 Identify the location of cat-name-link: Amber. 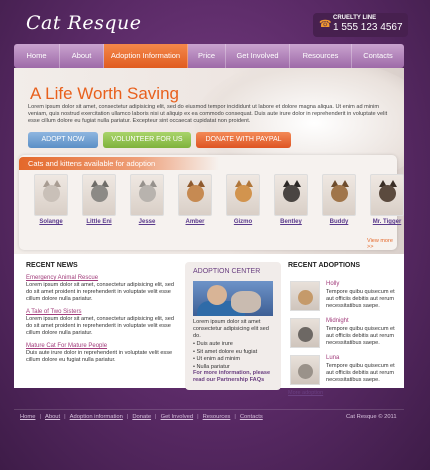
(195, 222).